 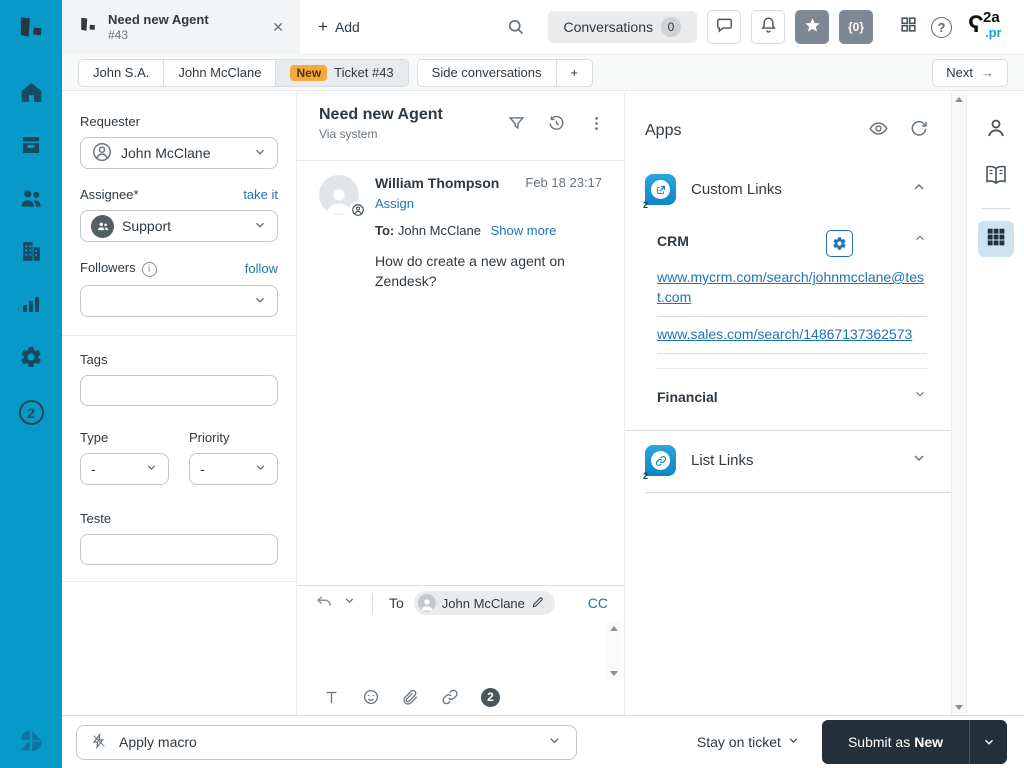 What do you see at coordinates (878, 131) in the screenshot?
I see `eye-icon` at bounding box center [878, 131].